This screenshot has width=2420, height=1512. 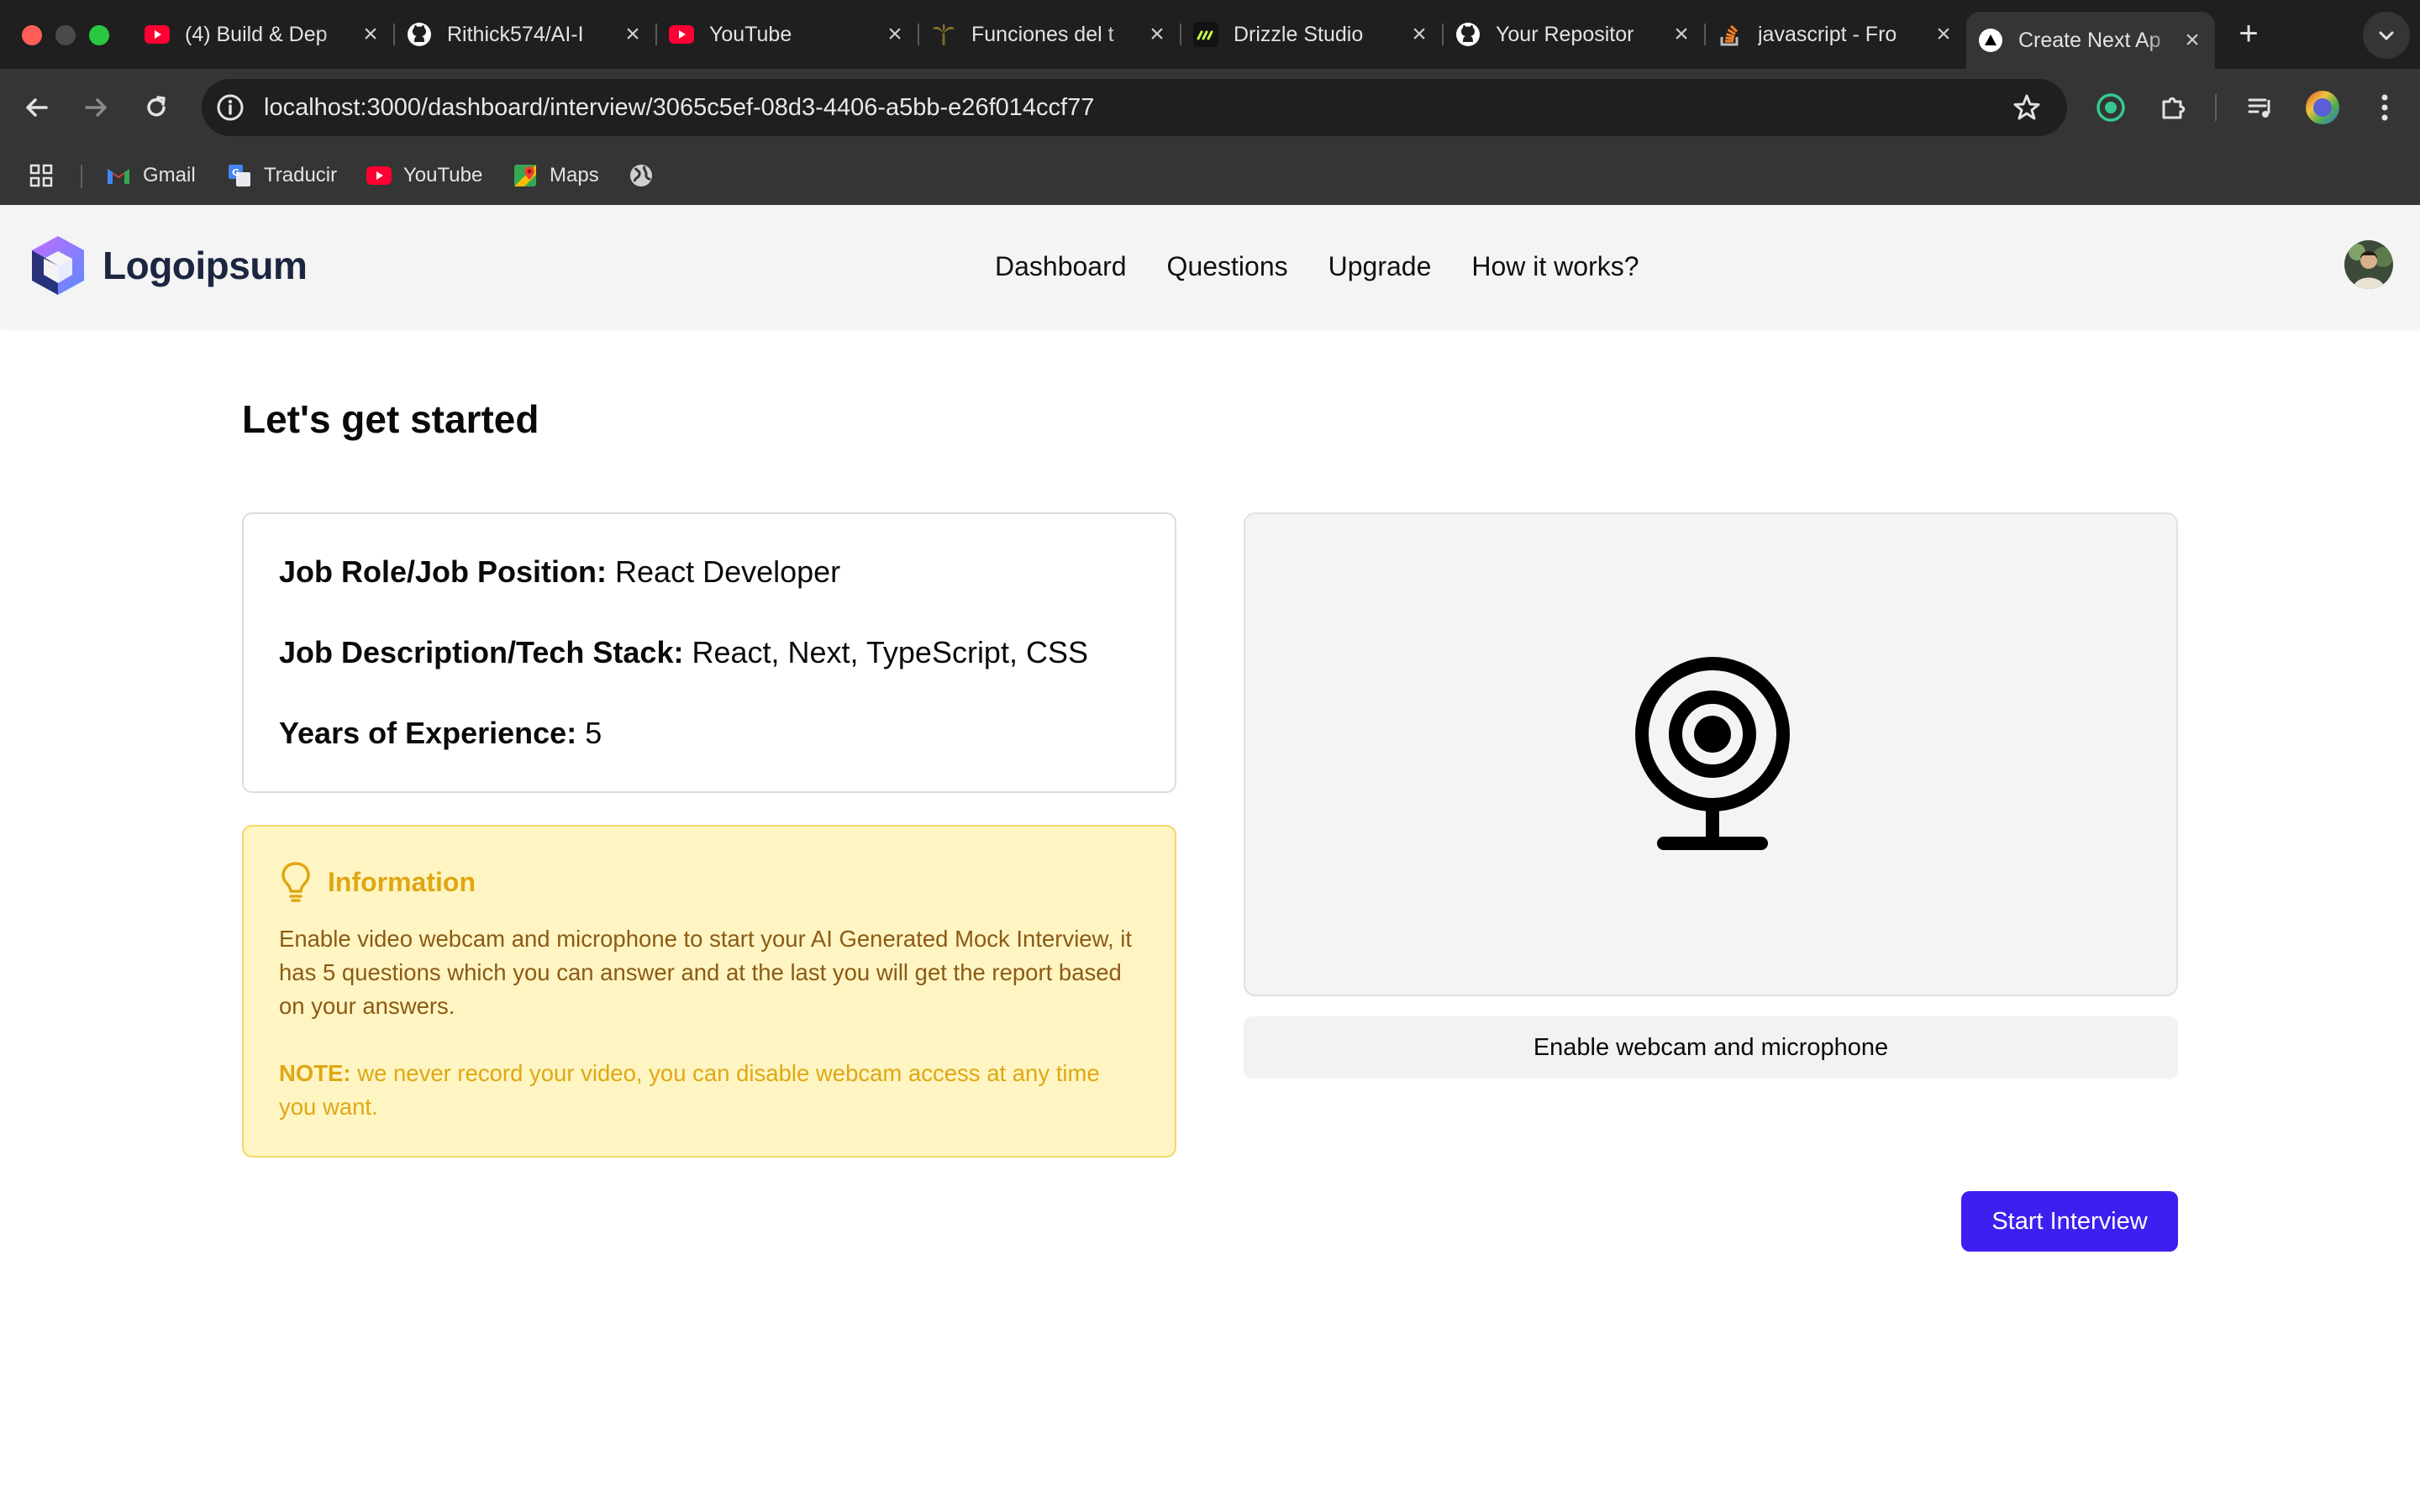 What do you see at coordinates (230, 107) in the screenshot?
I see `site-info-icon` at bounding box center [230, 107].